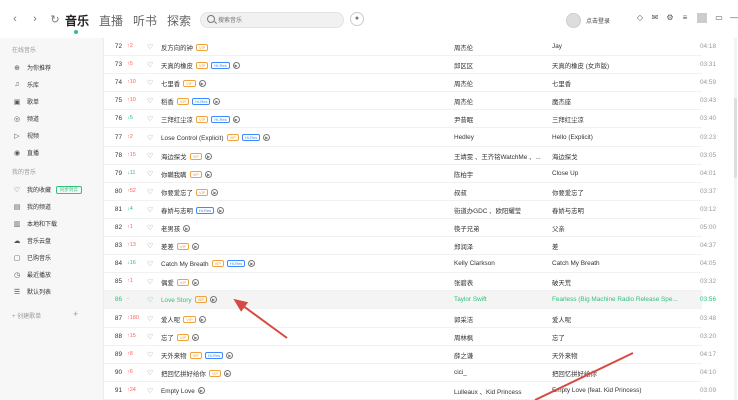 This screenshot has height=400, width=738. What do you see at coordinates (53, 67) in the screenshot?
I see `sidebar-item-recommend: ⊕ 为你推荐` at bounding box center [53, 67].